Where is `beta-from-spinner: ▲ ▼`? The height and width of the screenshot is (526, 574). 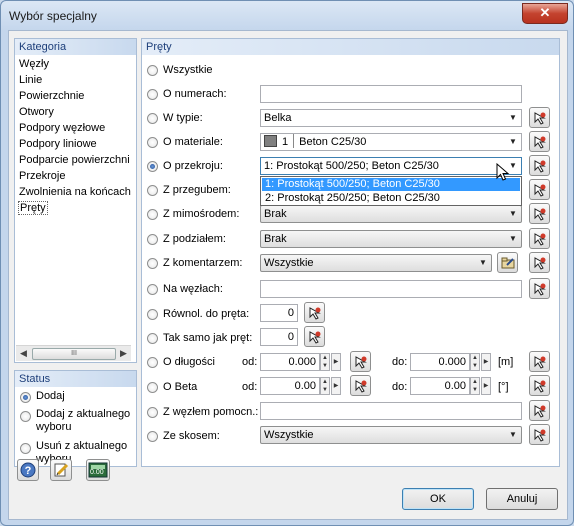
beta-from-spinner: ▲ ▼ is located at coordinates (325, 386).